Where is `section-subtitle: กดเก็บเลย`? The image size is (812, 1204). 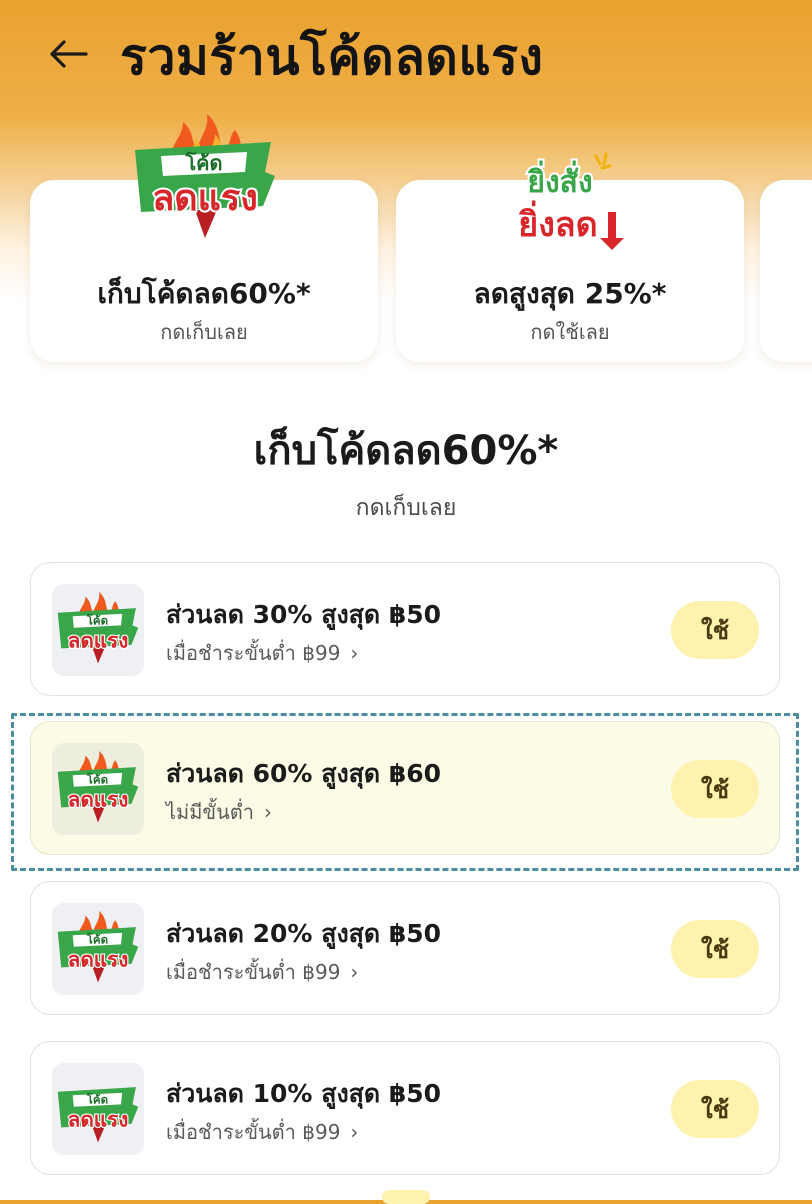 section-subtitle: กดเก็บเลย is located at coordinates (406, 508).